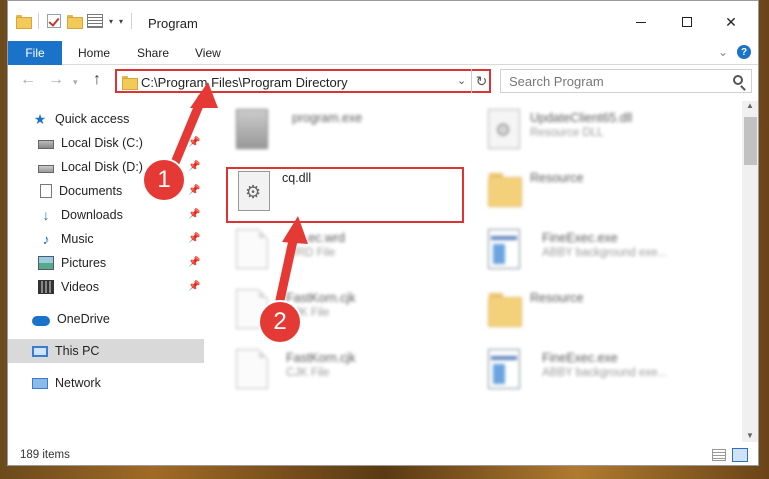 This screenshot has width=769, height=479. I want to click on new-folder-icon, so click(75, 22).